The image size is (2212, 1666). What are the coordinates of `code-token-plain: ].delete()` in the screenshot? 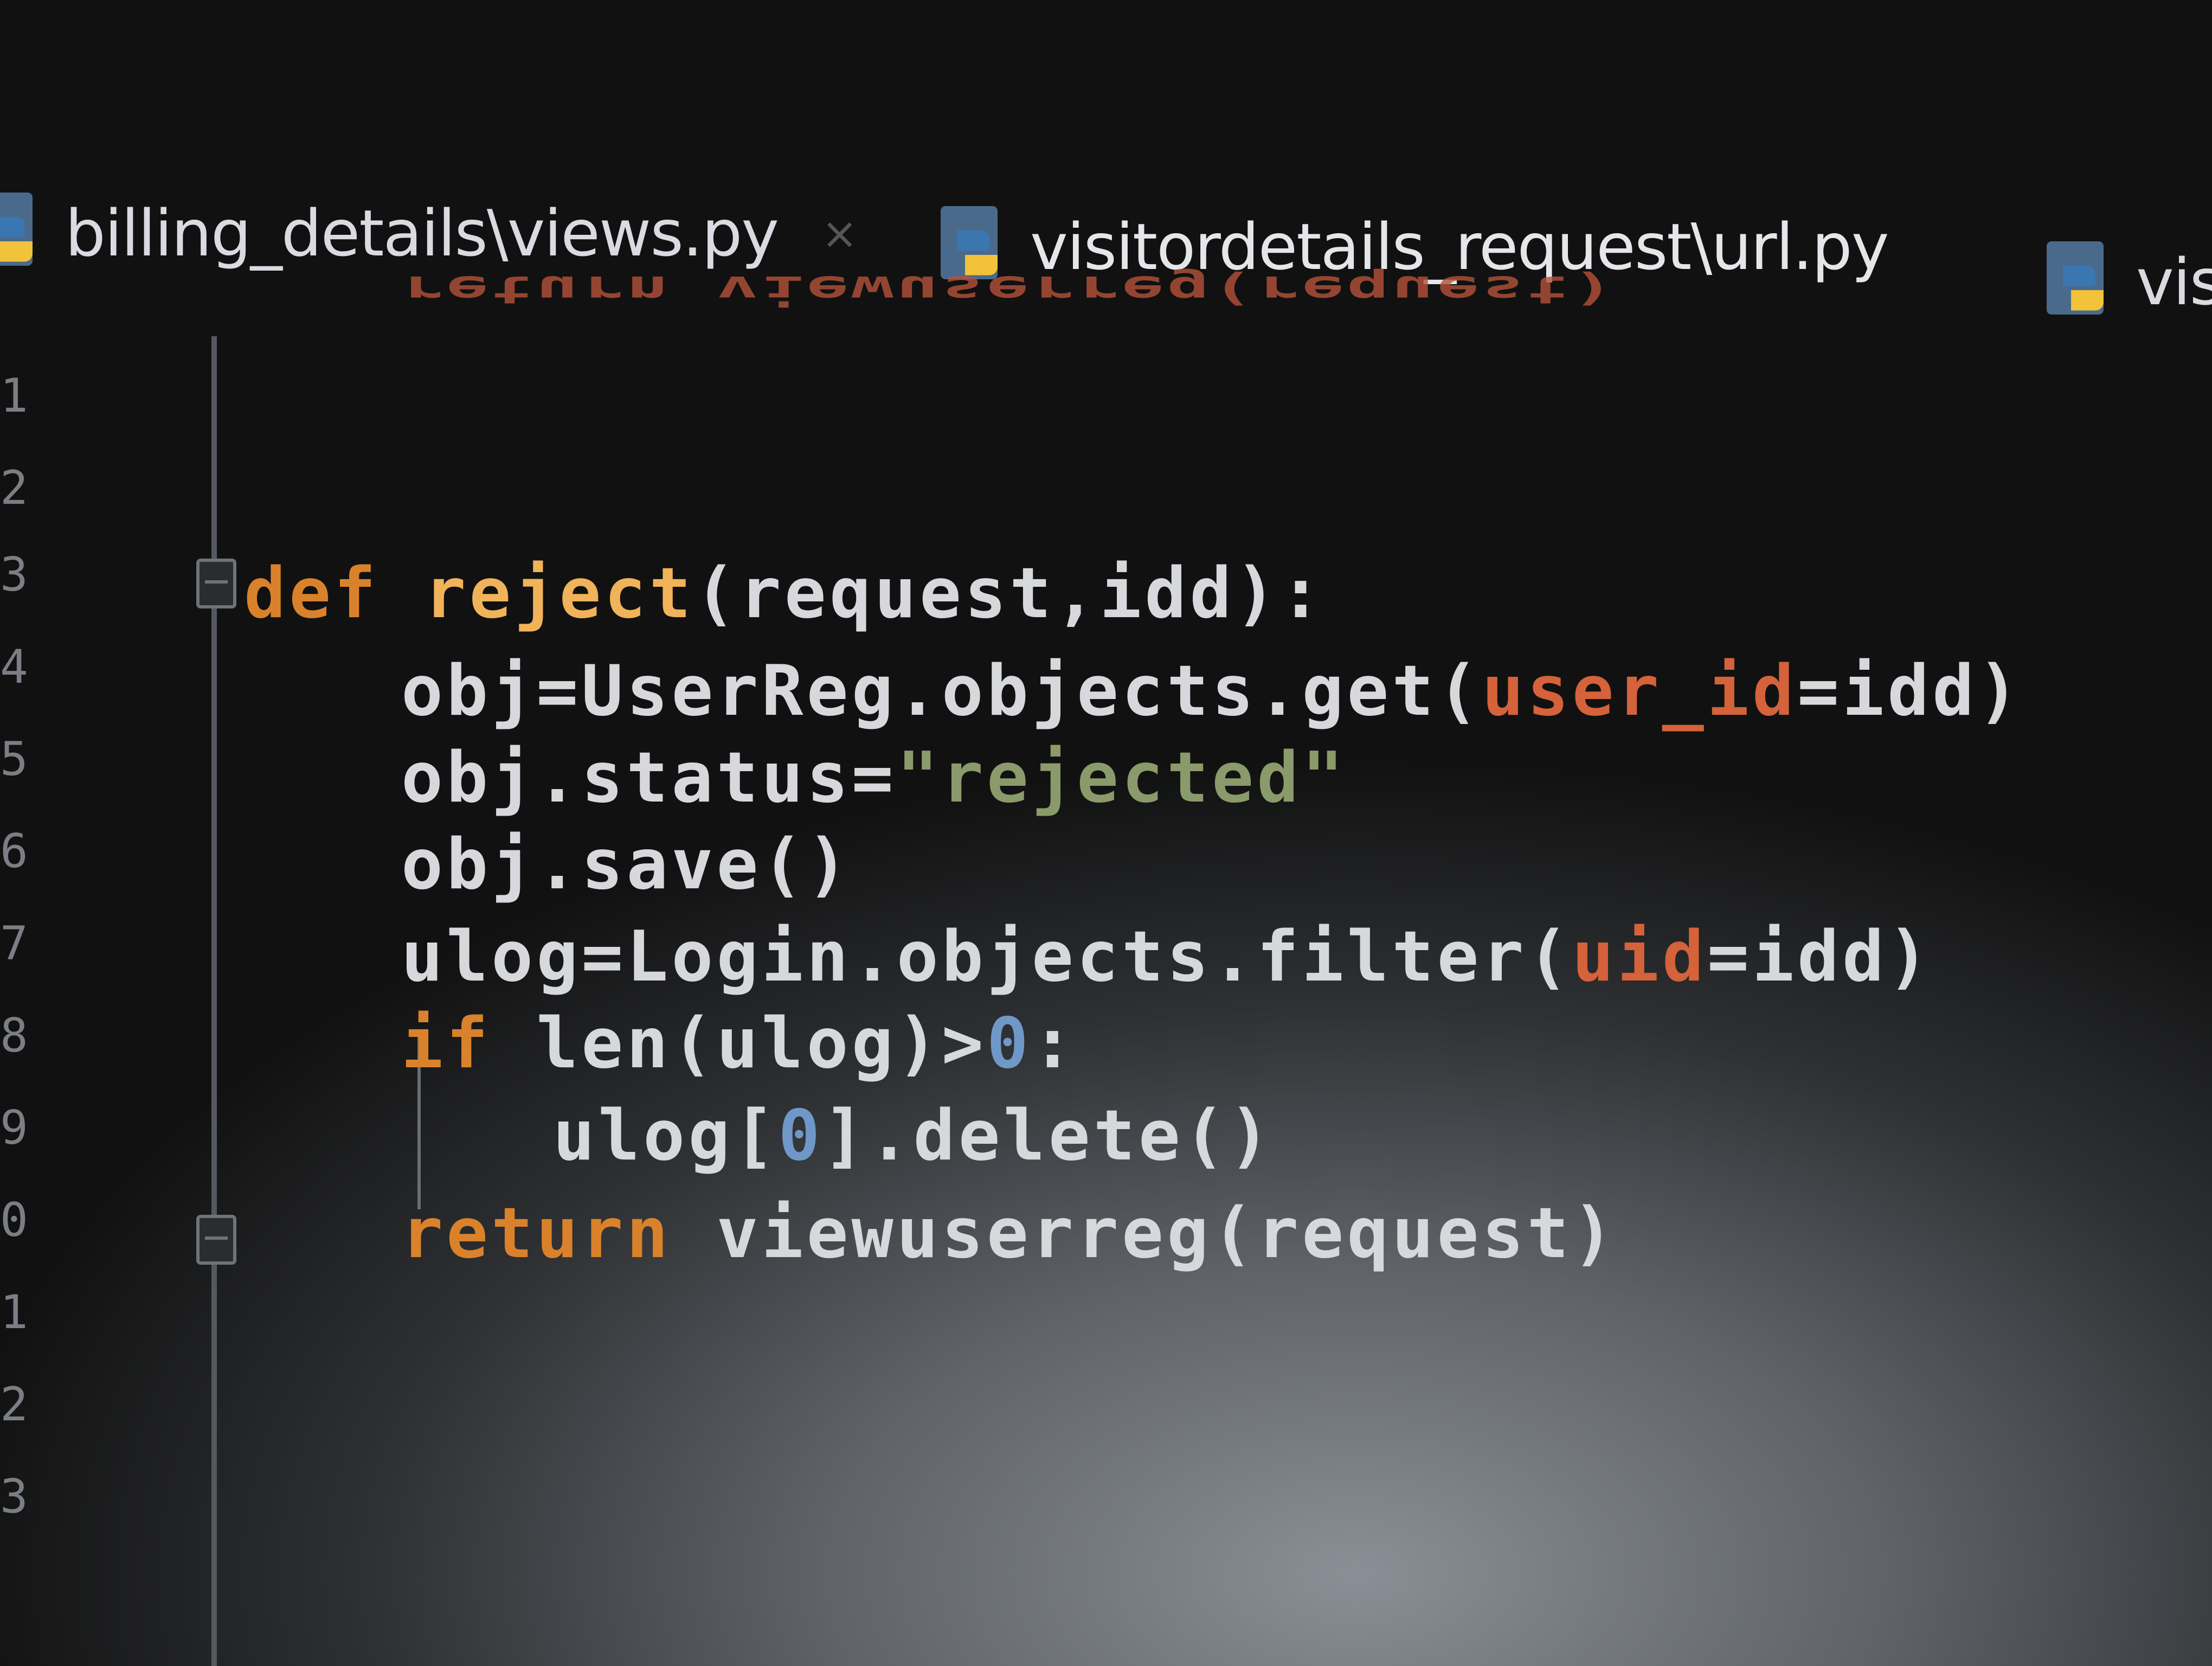 It's located at (1048, 1135).